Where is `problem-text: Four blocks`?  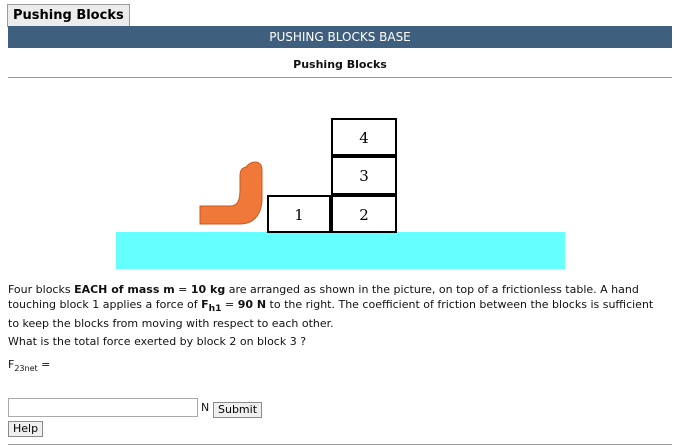 problem-text: Four blocks is located at coordinates (41, 289).